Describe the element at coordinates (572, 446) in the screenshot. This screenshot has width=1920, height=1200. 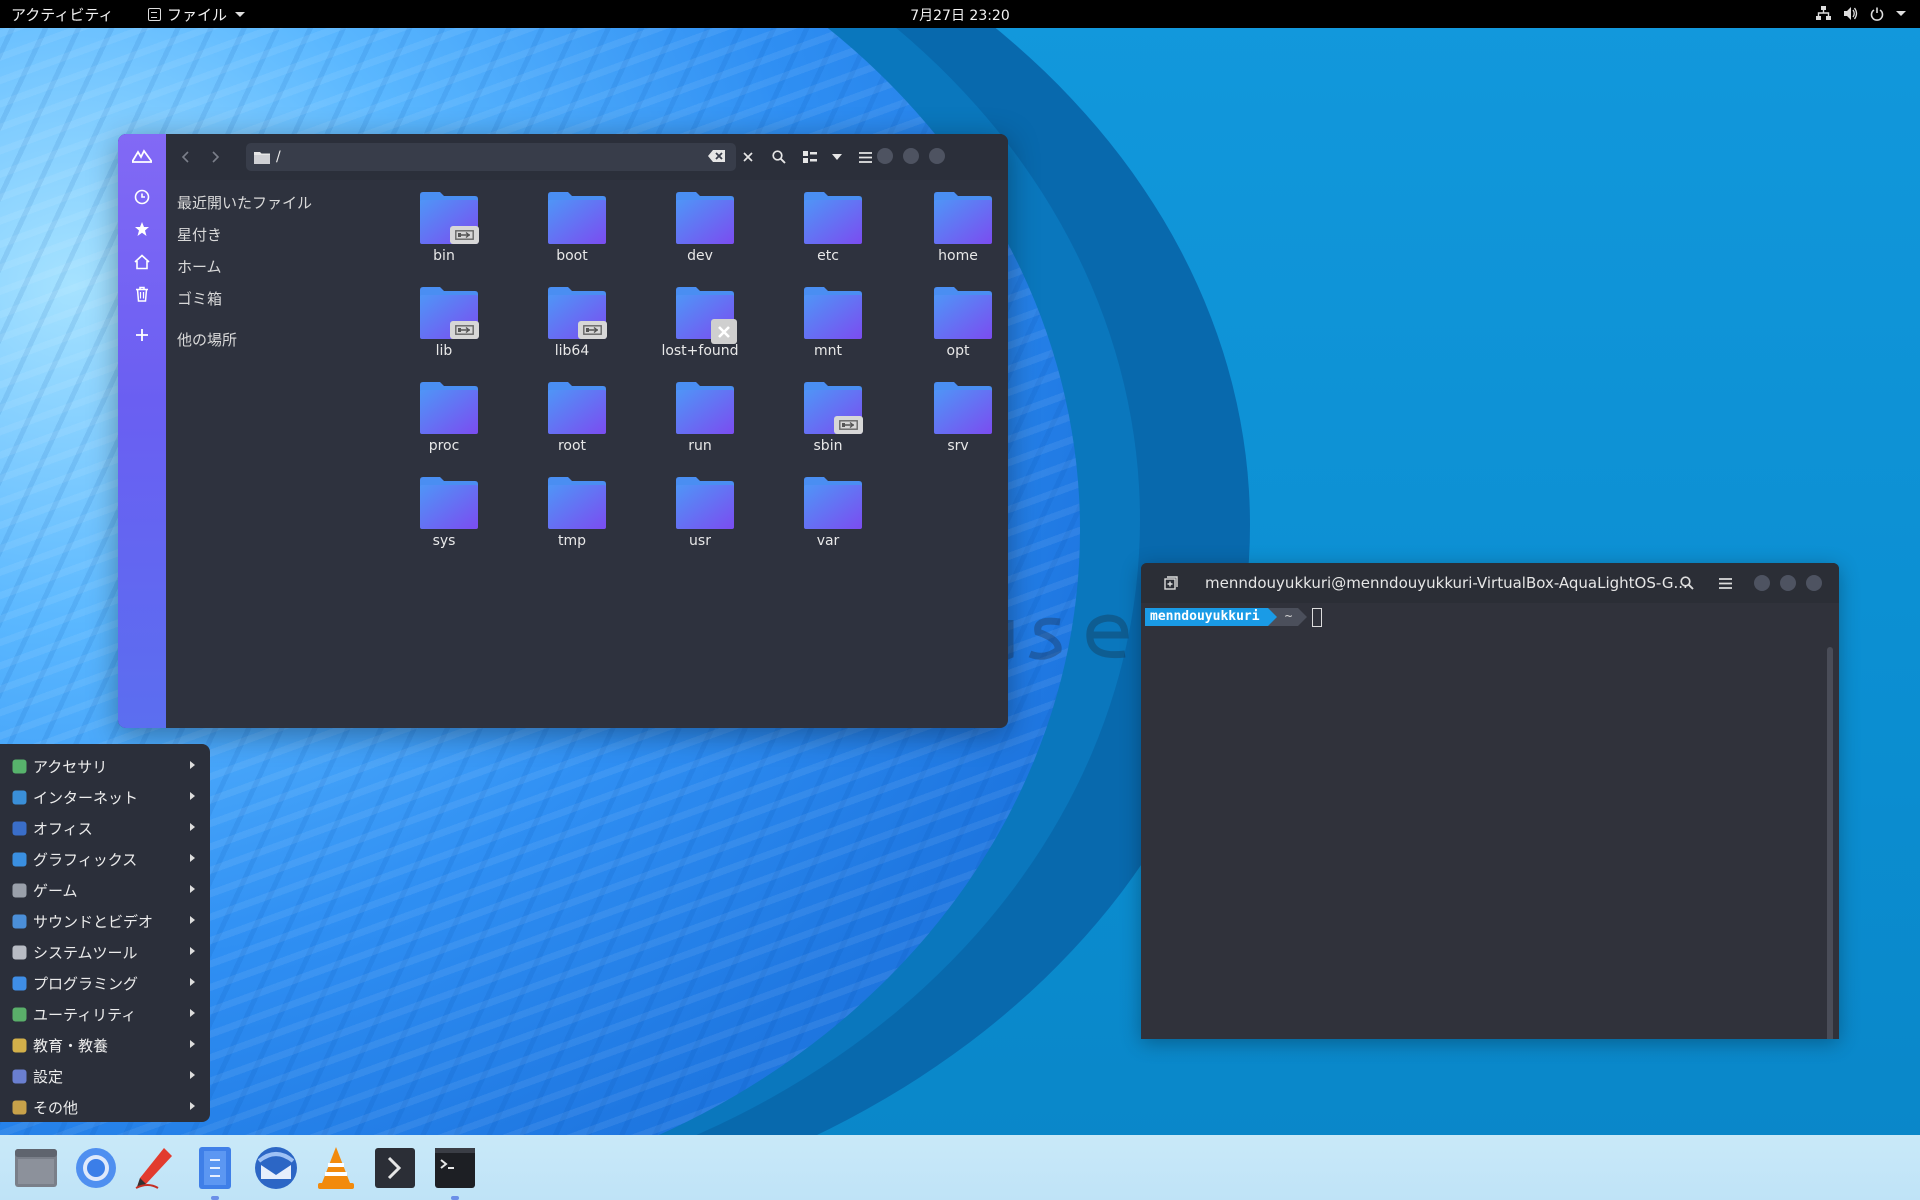
I see `folder-label: root` at that location.